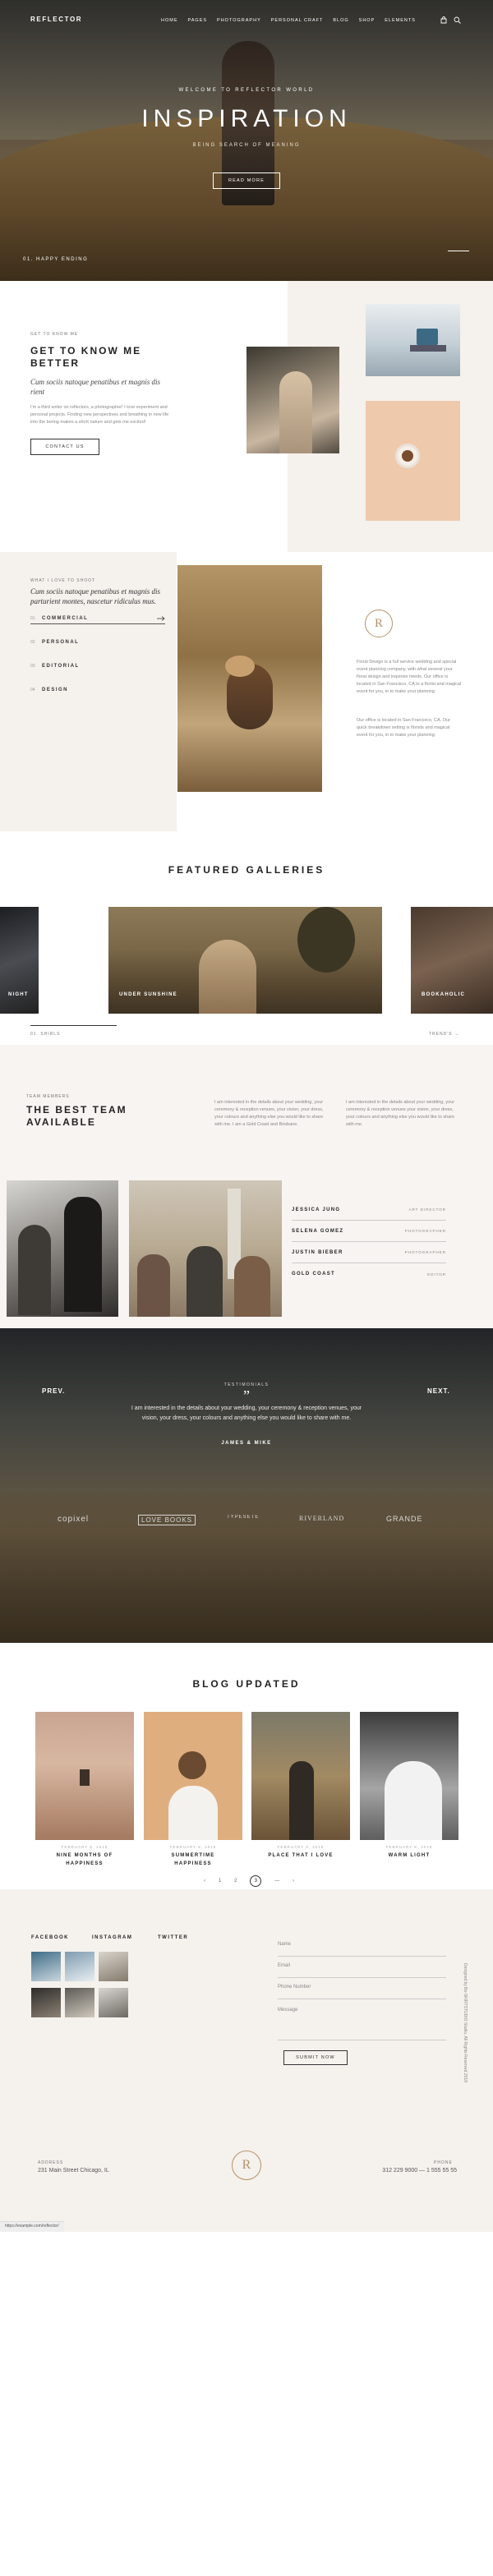 The image size is (493, 2576). What do you see at coordinates (444, 20) in the screenshot?
I see `bag-icon` at bounding box center [444, 20].